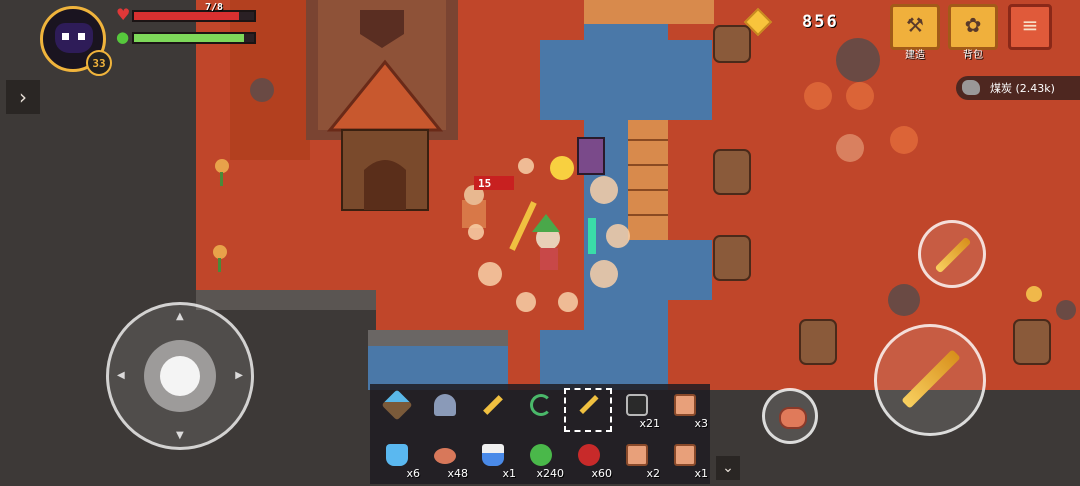 The width and height of the screenshot is (1080, 486). I want to click on energy-bar, so click(194, 38).